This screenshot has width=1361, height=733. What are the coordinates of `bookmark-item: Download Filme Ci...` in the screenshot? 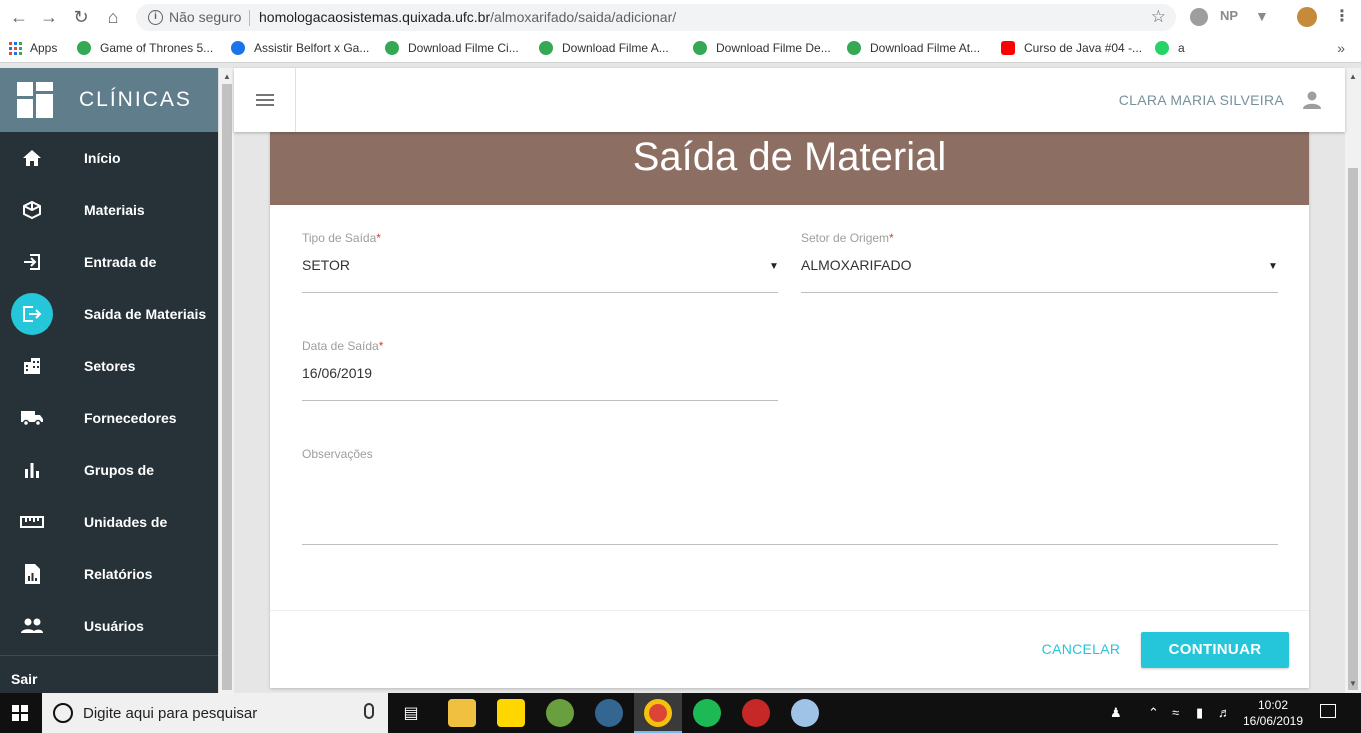 It's located at (452, 48).